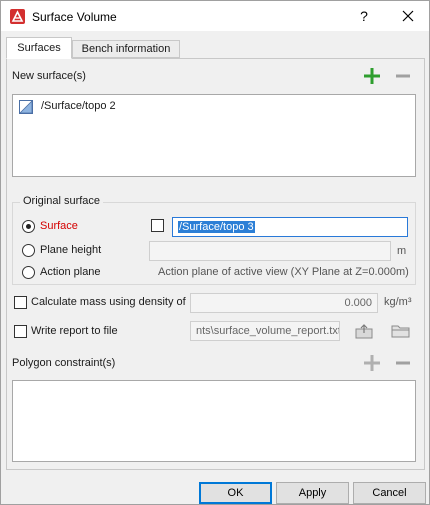  What do you see at coordinates (265, 331) in the screenshot?
I see `report-file-input: nts\surface_volume_report.txt` at bounding box center [265, 331].